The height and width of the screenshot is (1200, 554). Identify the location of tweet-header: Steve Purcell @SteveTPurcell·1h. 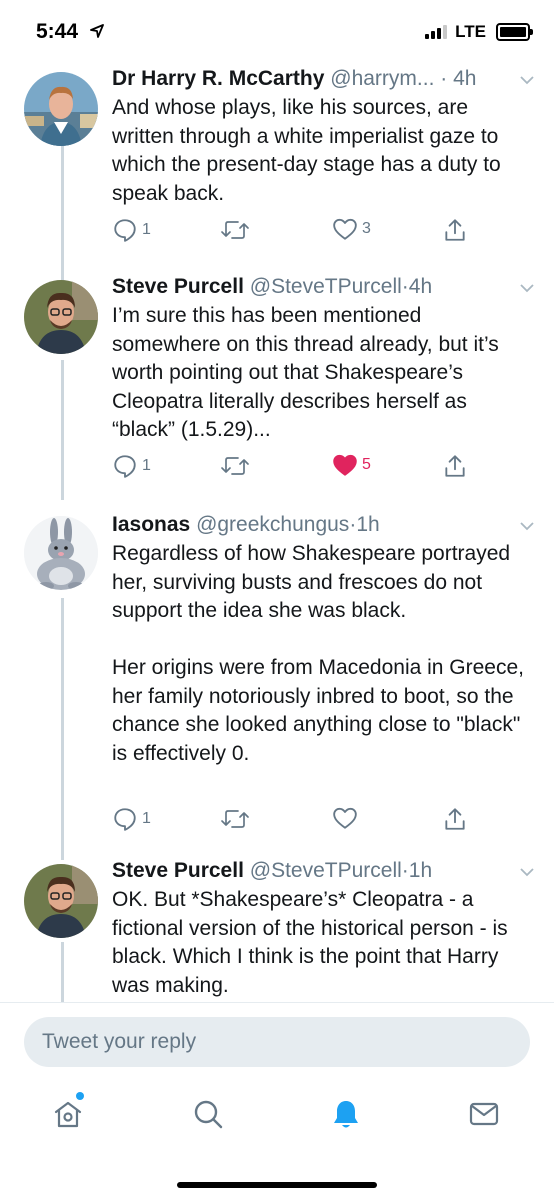
(322, 871).